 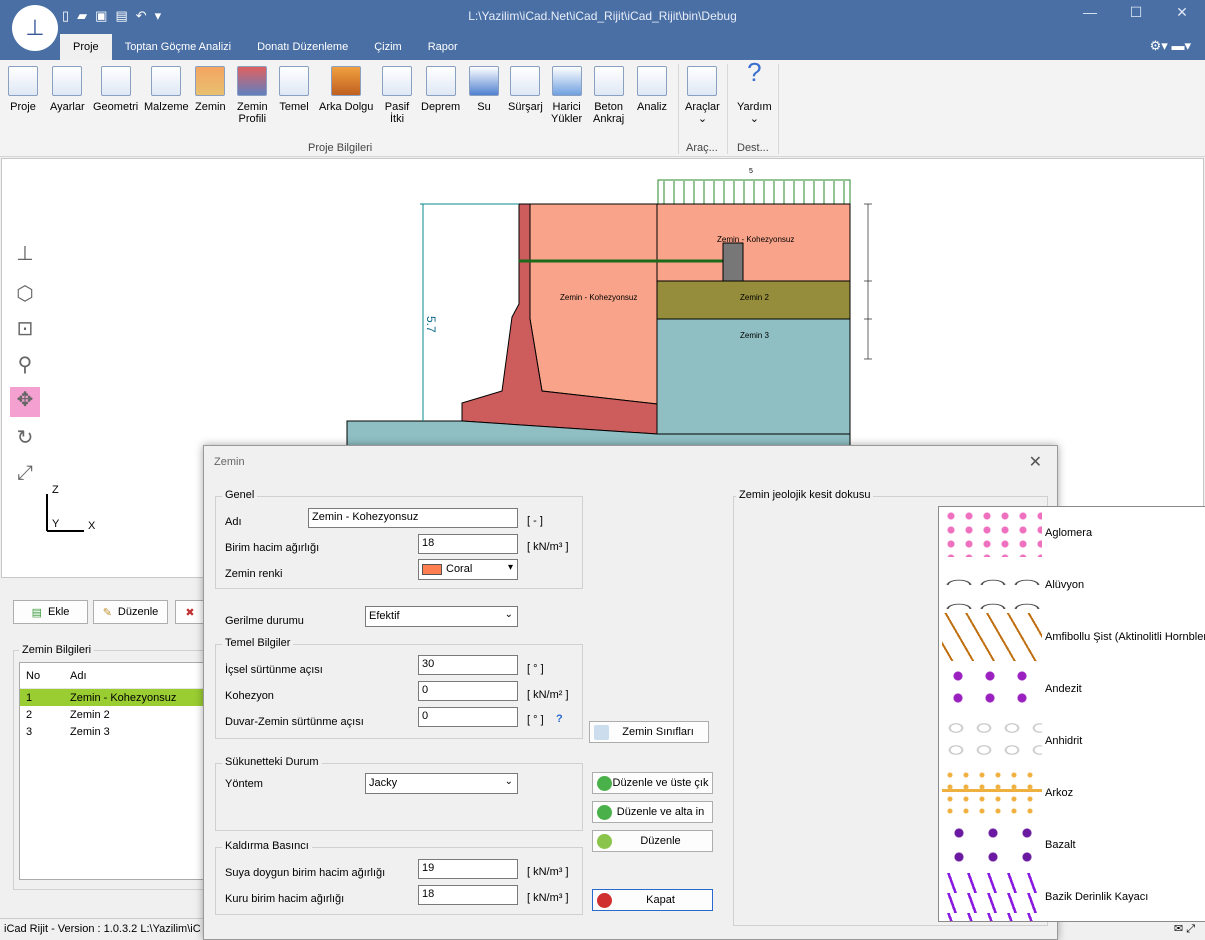 I want to click on stress-label: Gerilme durumu, so click(x=264, y=621).